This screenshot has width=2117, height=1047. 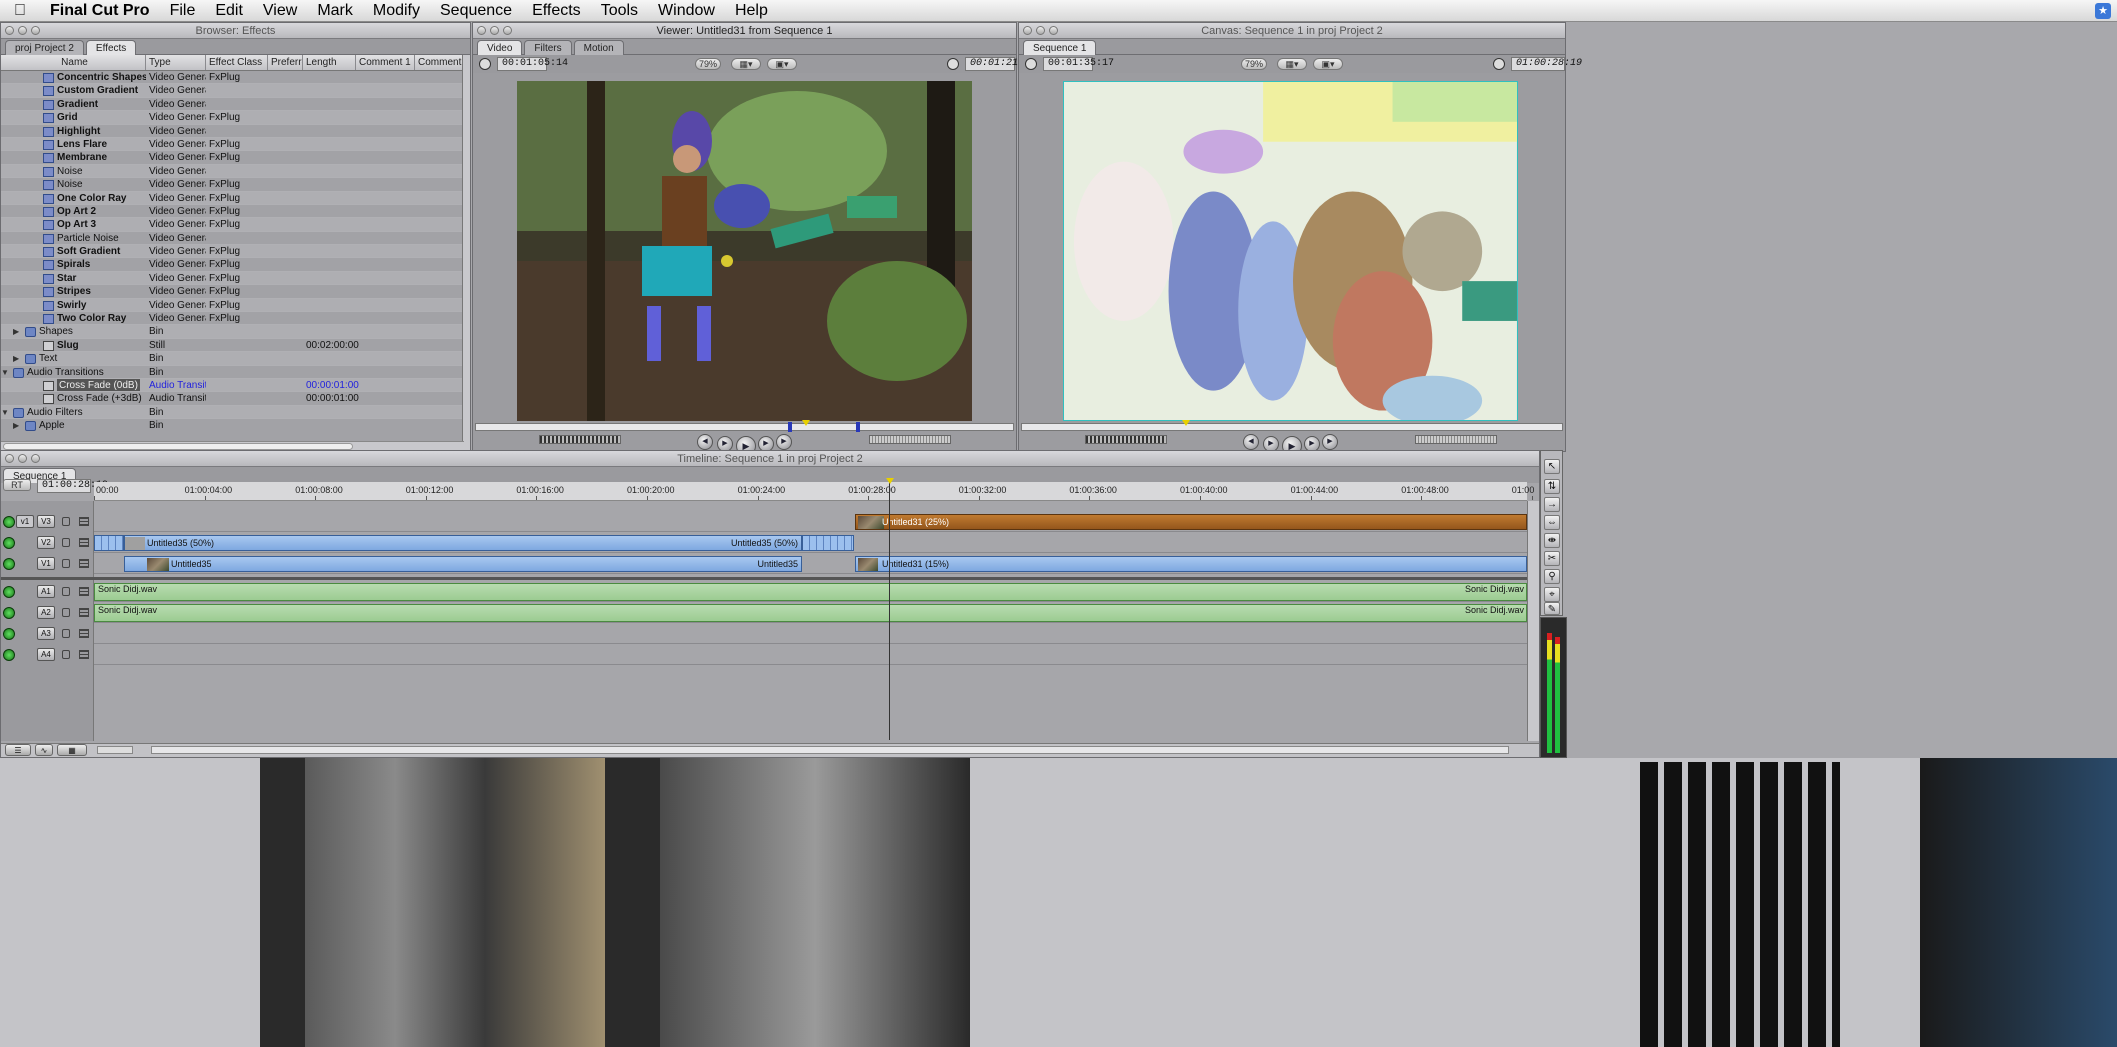 I want to click on browser-row: Concentric ShapesVideo GeneratorFxPlug, so click(x=232, y=78).